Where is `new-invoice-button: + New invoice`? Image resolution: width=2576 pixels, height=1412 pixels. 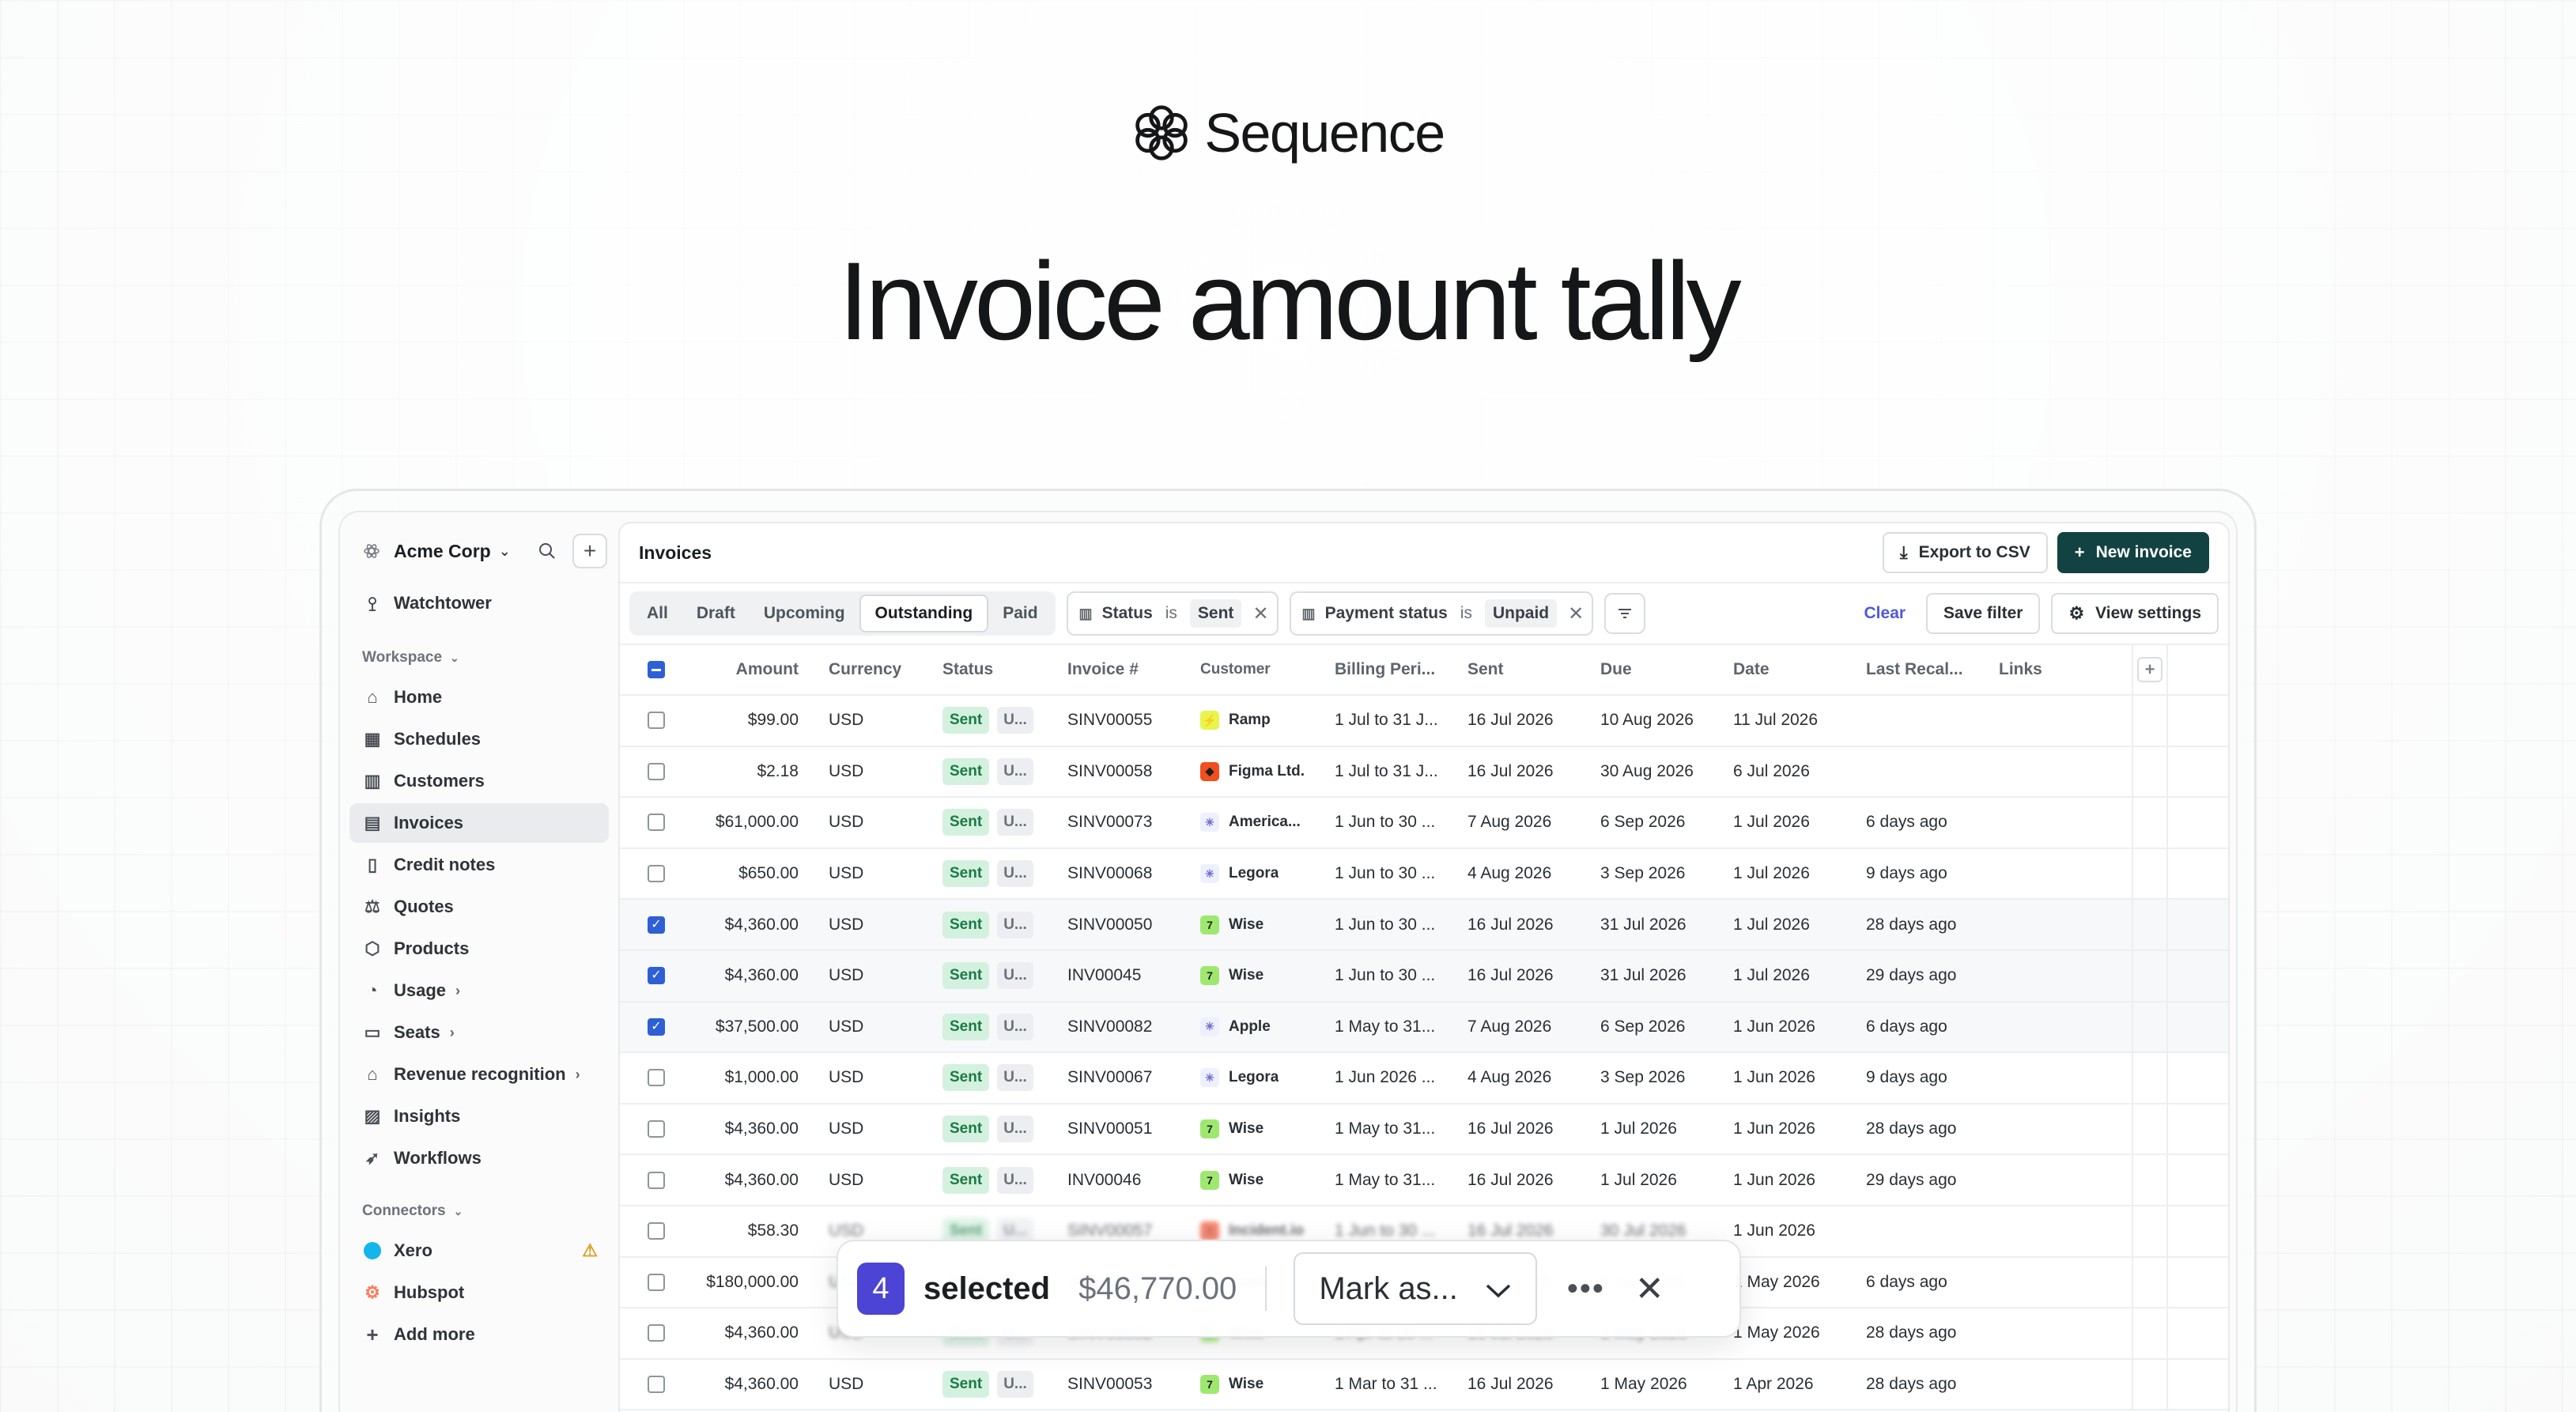
new-invoice-button: + New invoice is located at coordinates (2133, 552).